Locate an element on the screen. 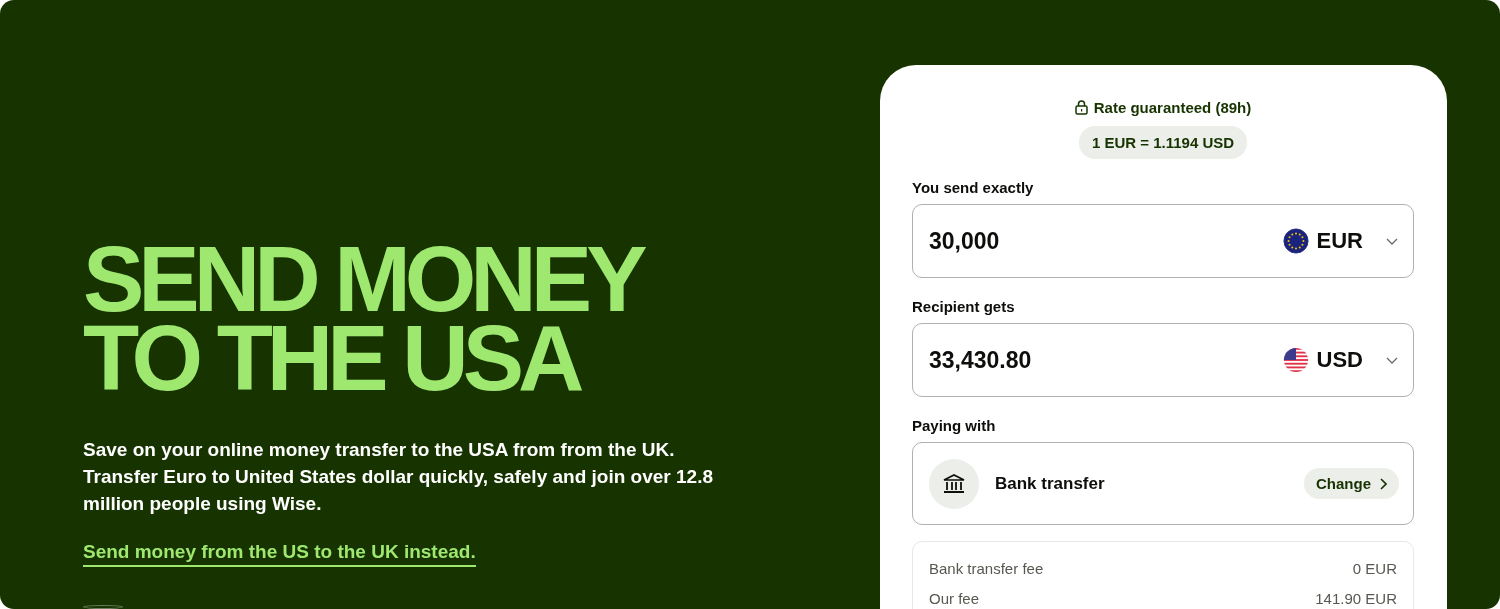 Image resolution: width=1500 pixels, height=609 pixels. fee-name: Our fee is located at coordinates (954, 599).